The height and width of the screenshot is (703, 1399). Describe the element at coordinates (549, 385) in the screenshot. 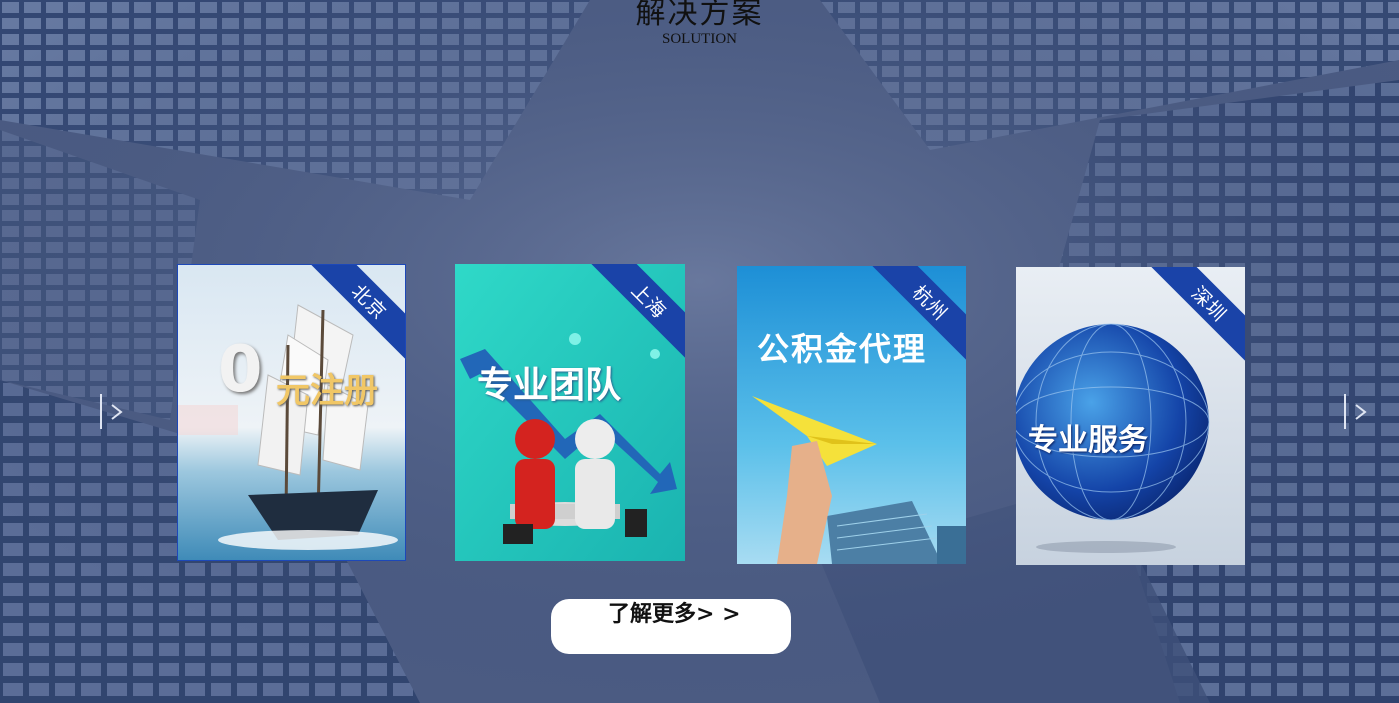

I see `card-caption: 专业团队` at that location.